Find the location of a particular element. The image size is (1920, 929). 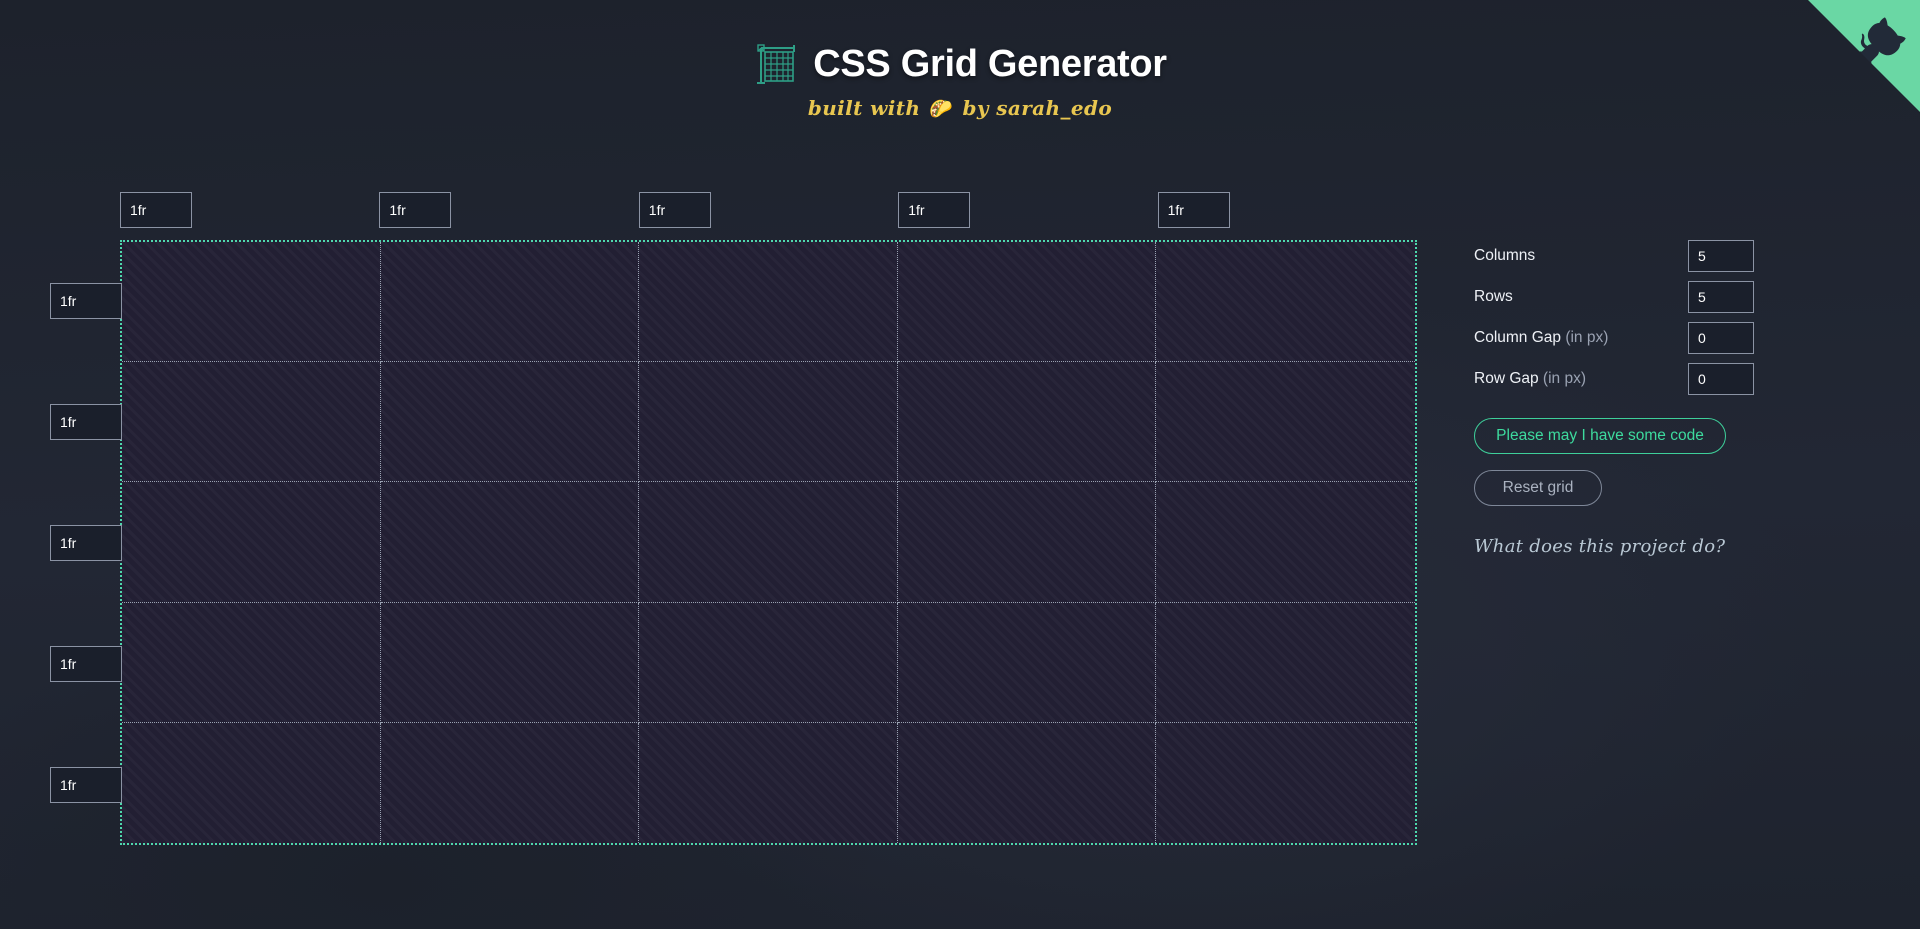

github-corner-icon is located at coordinates (1864, 56).